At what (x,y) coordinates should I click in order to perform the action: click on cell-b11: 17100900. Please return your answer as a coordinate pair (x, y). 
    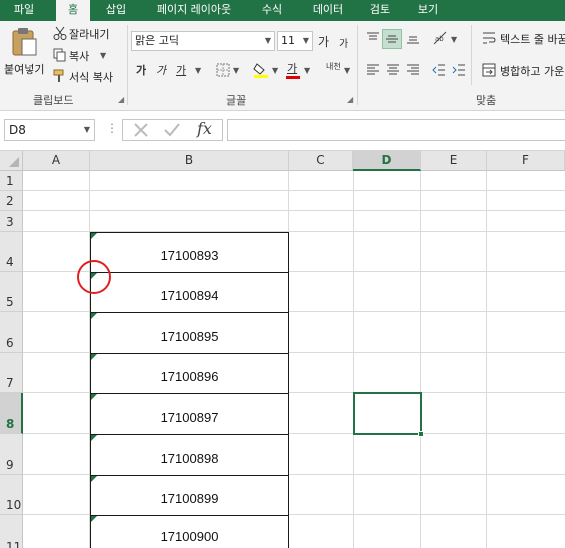
    Looking at the image, I should click on (189, 531).